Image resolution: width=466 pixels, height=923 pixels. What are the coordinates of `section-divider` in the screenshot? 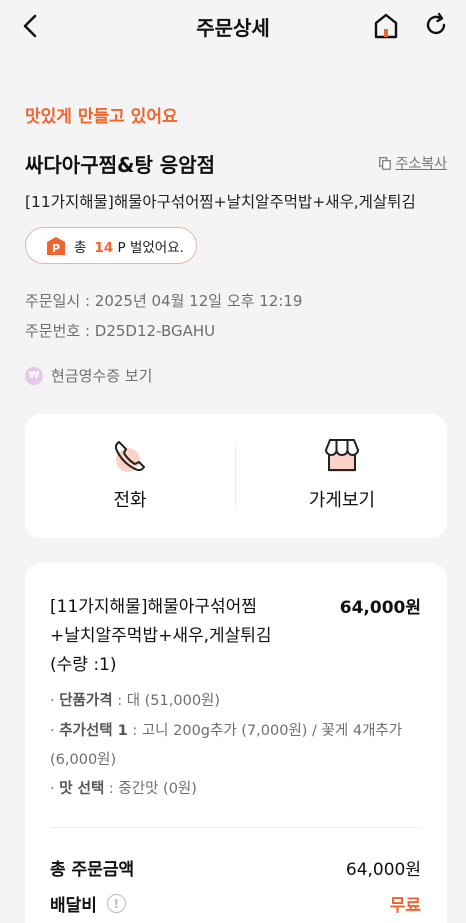 It's located at (235, 827).